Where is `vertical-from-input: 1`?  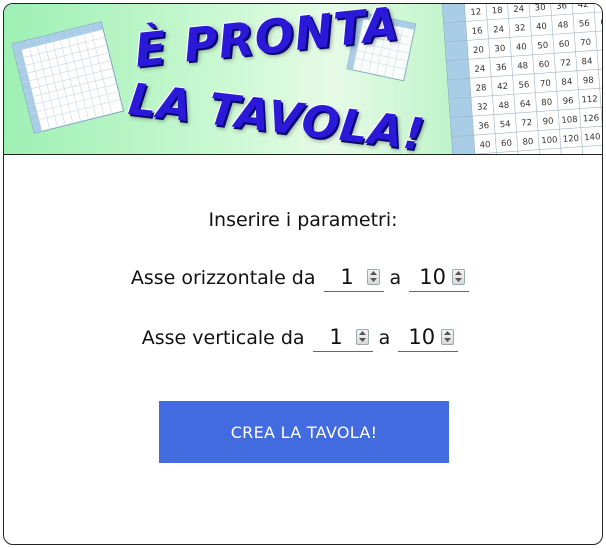 vertical-from-input: 1 is located at coordinates (342, 337).